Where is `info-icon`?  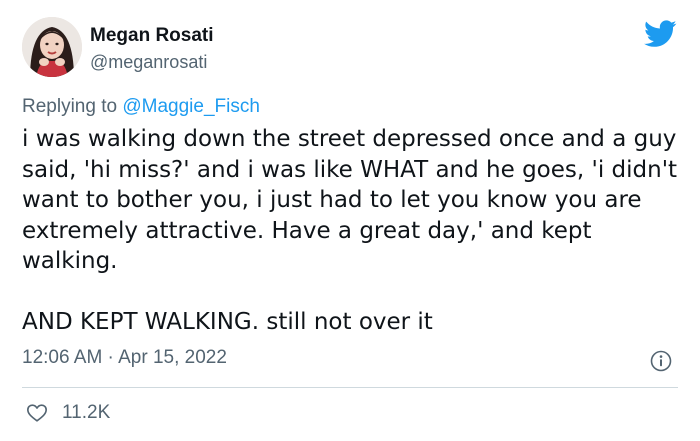 info-icon is located at coordinates (661, 361).